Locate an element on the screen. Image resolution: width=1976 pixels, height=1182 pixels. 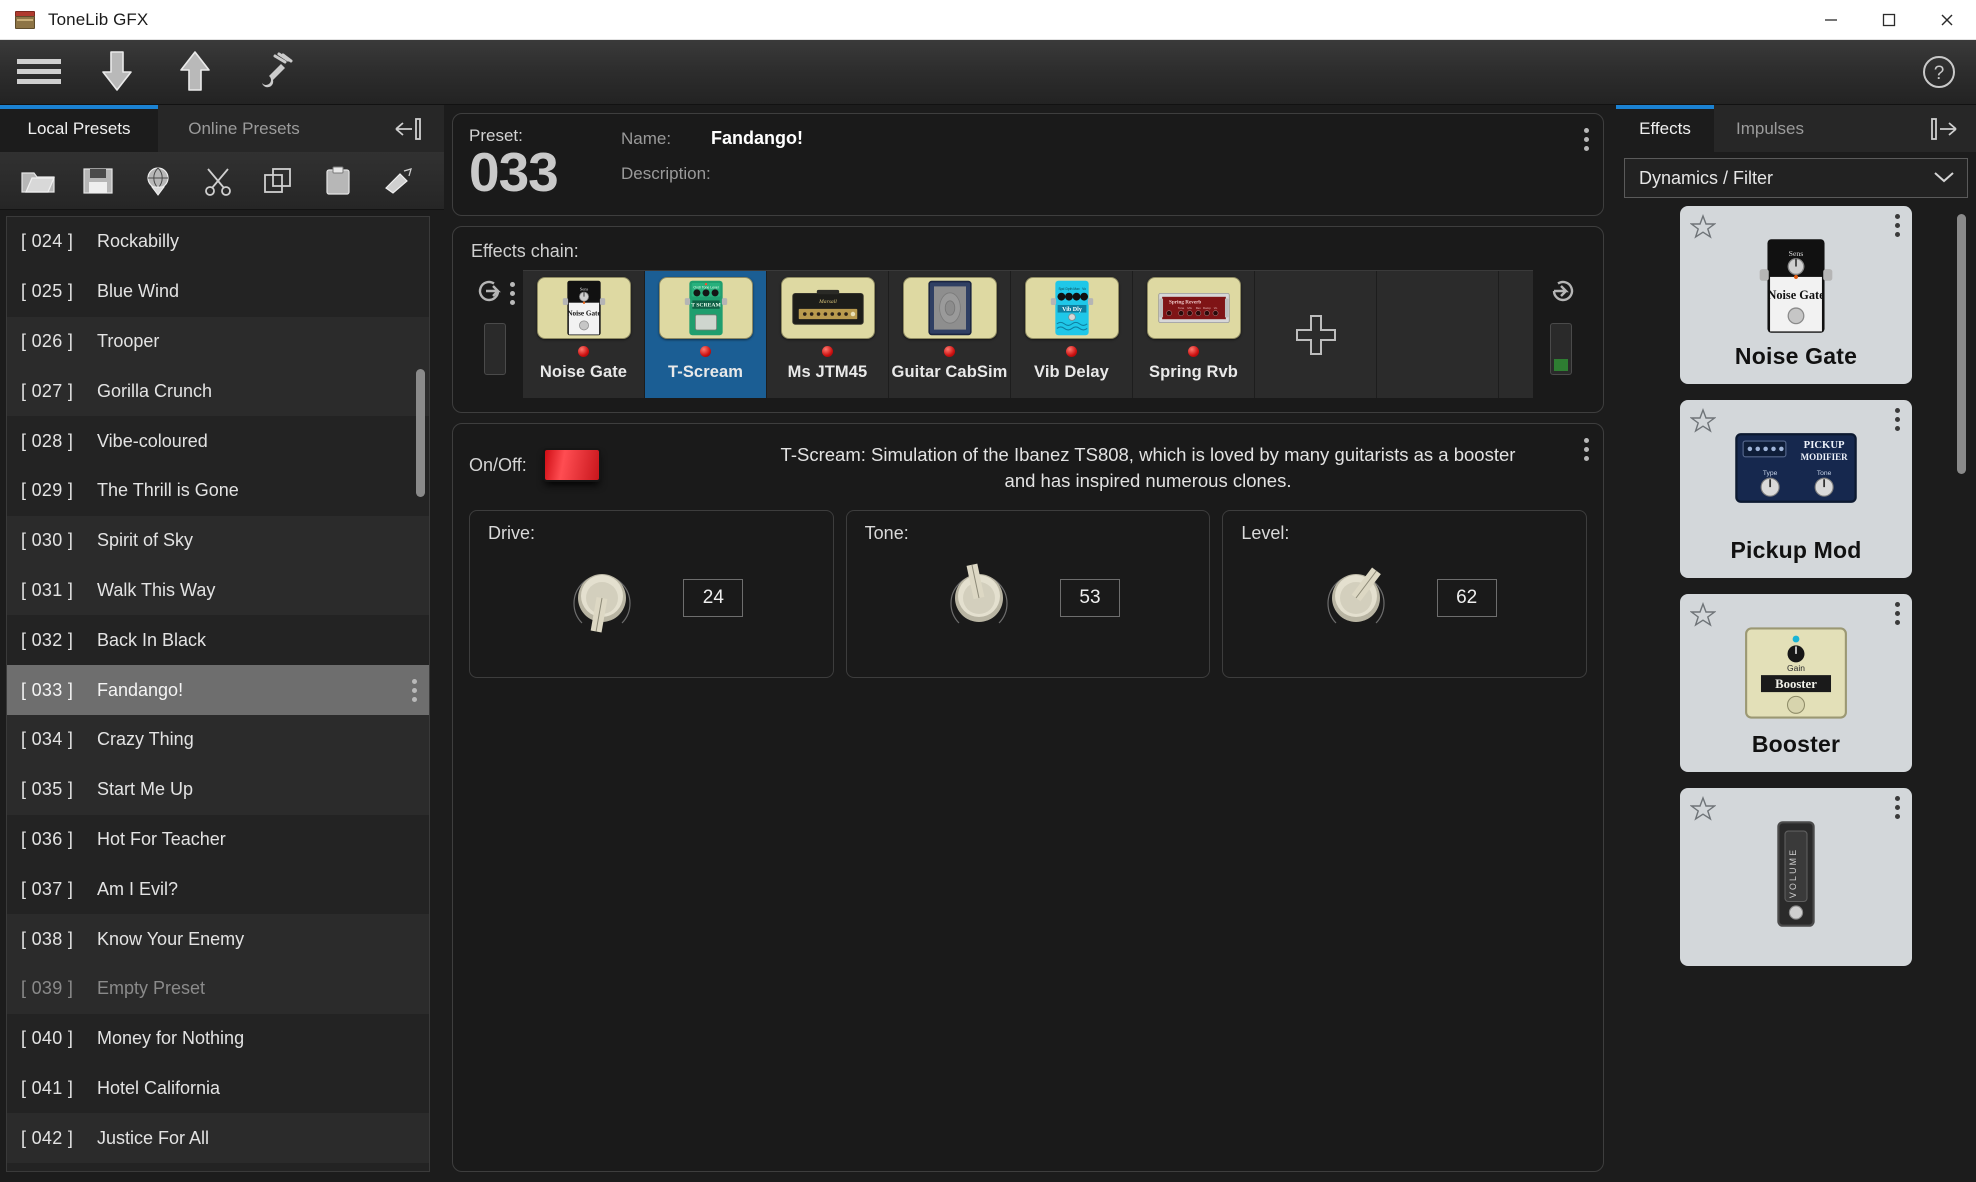
preset-list-item: [ 024 ] Rockabilly is located at coordinates (218, 242).